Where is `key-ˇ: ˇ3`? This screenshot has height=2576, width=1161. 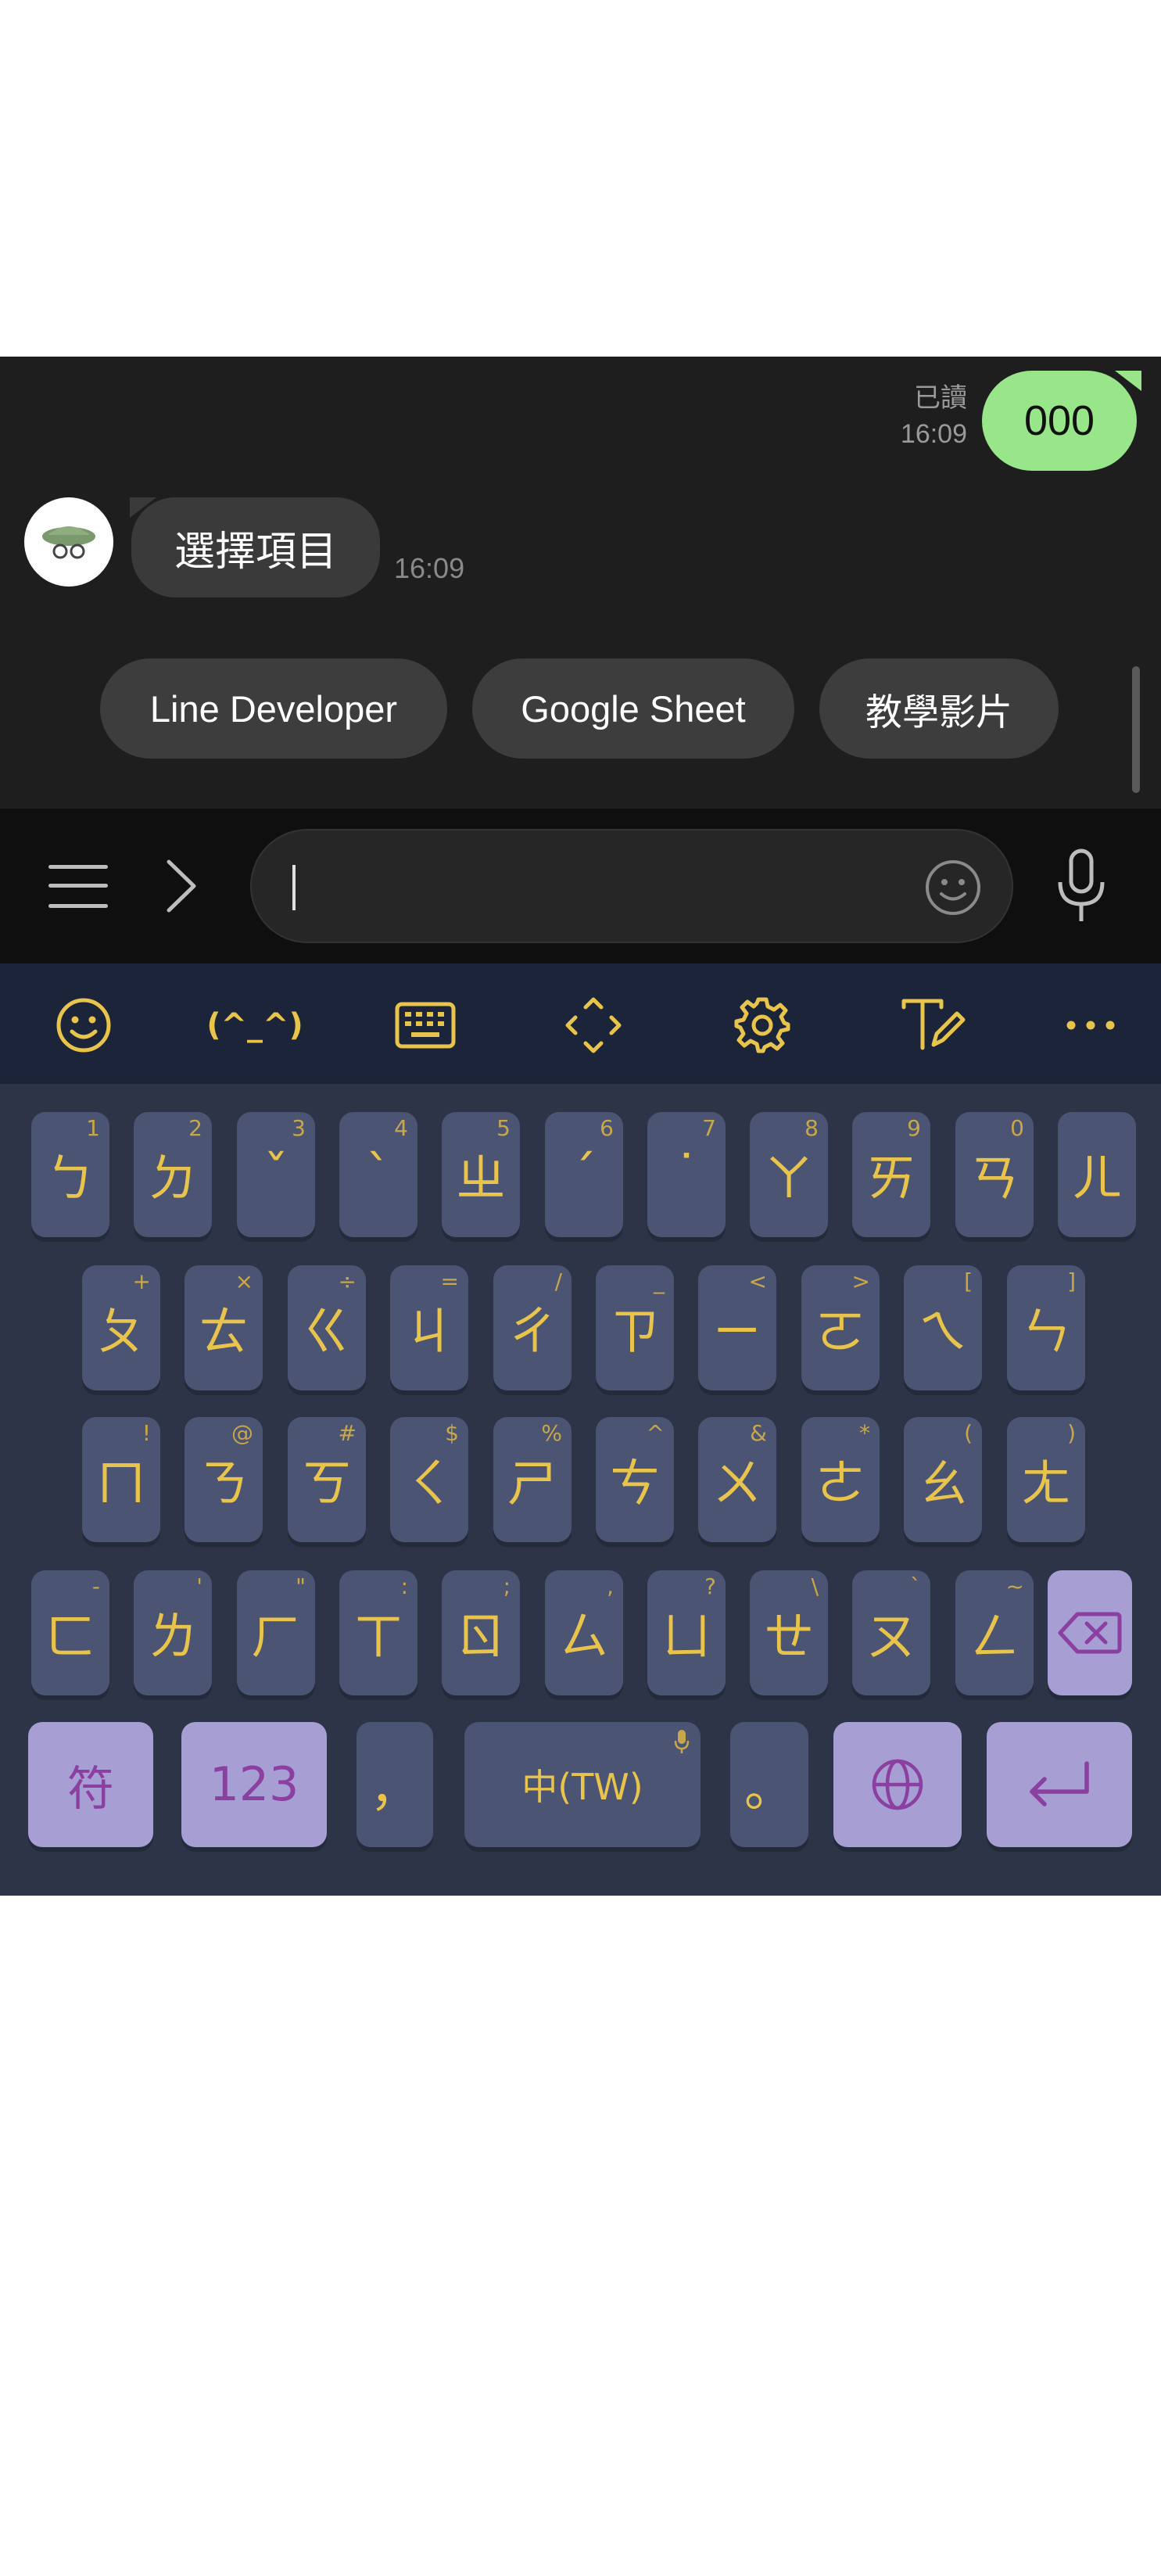 key-ˇ: ˇ3 is located at coordinates (276, 1174).